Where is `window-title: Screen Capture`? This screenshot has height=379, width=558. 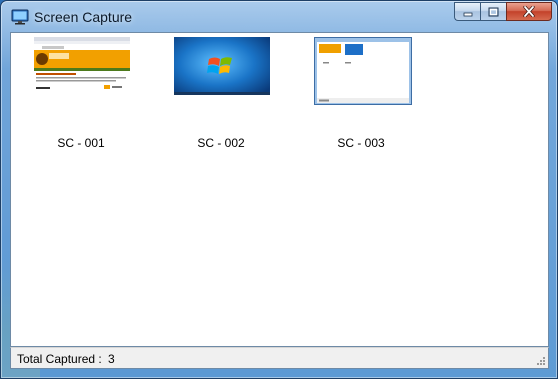
window-title: Screen Capture is located at coordinates (83, 17).